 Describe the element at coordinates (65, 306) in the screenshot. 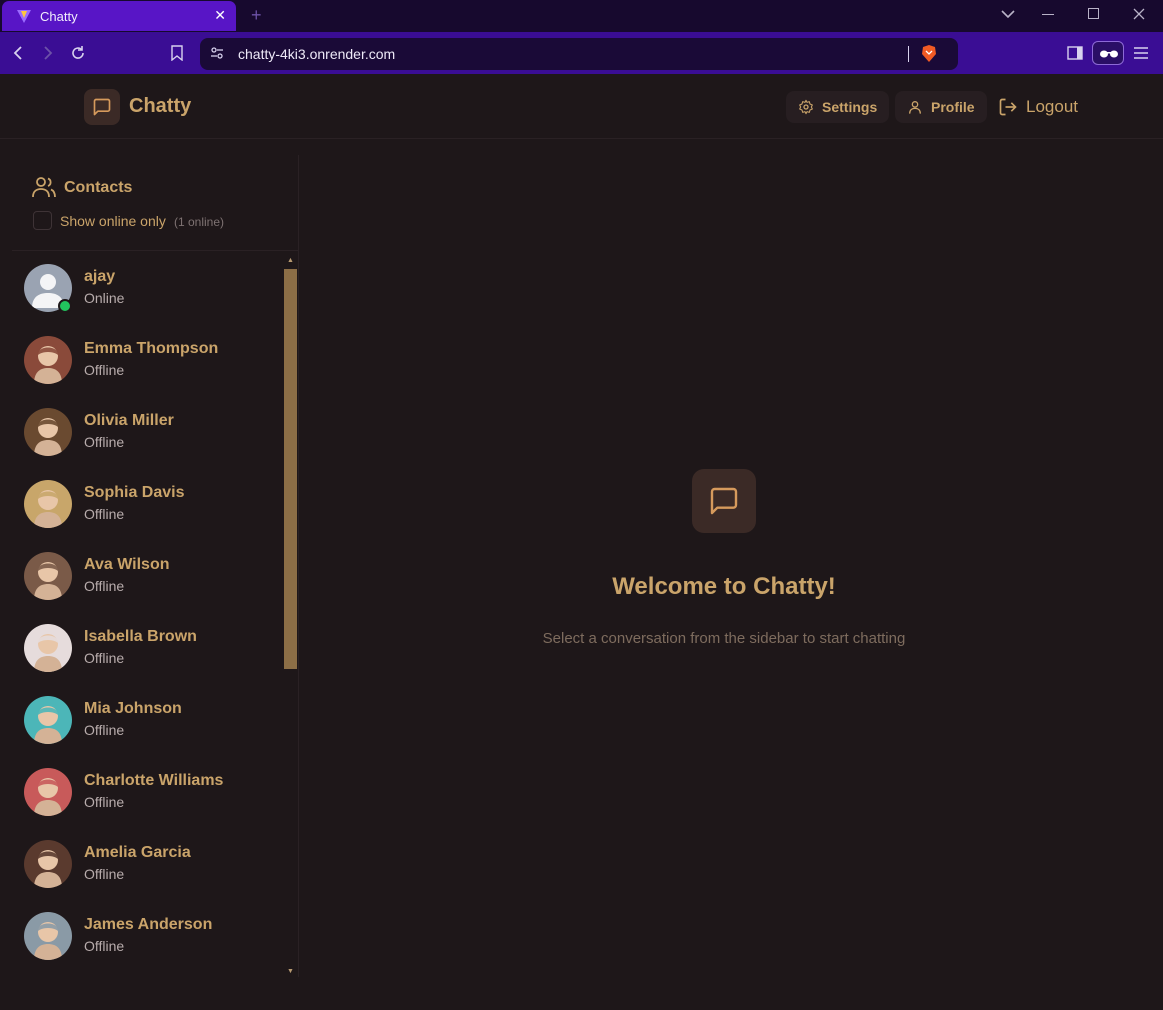

I see `online-status-dot` at that location.